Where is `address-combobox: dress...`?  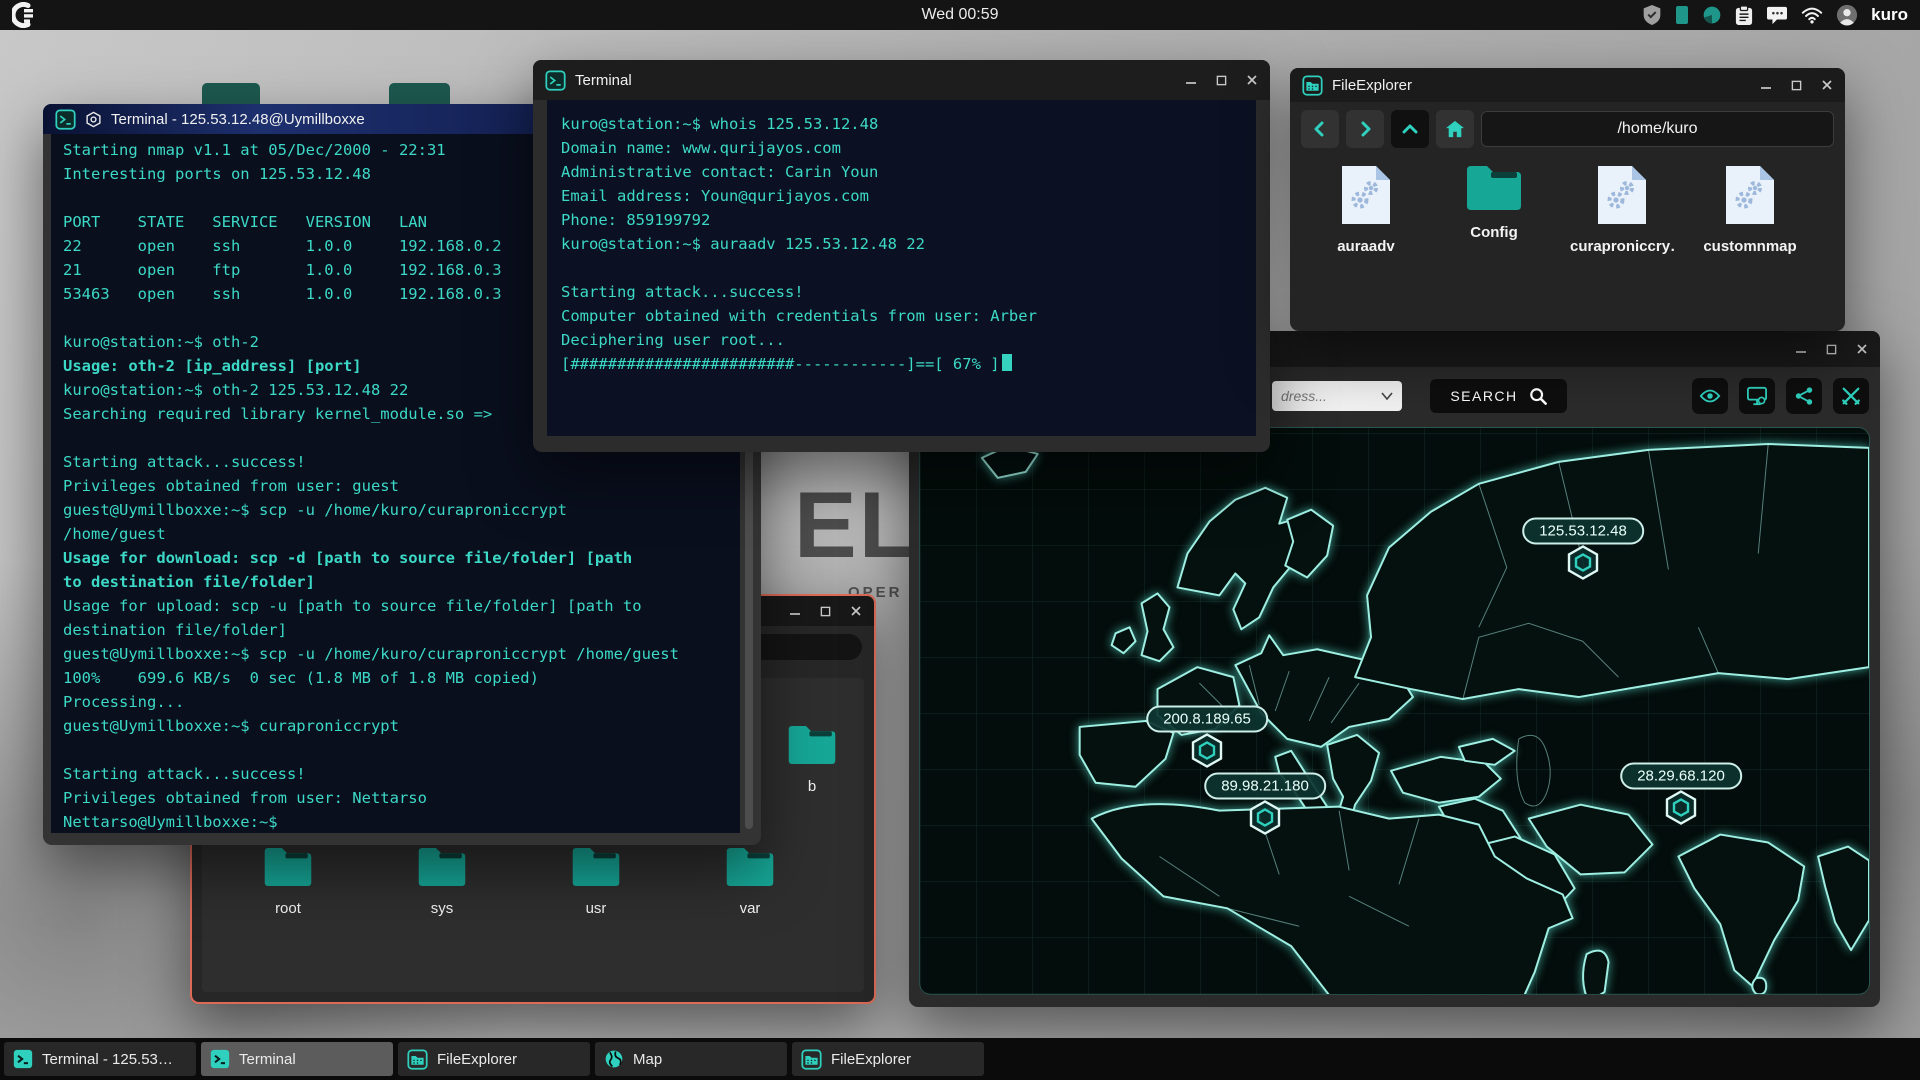
address-combobox: dress... is located at coordinates (1337, 396).